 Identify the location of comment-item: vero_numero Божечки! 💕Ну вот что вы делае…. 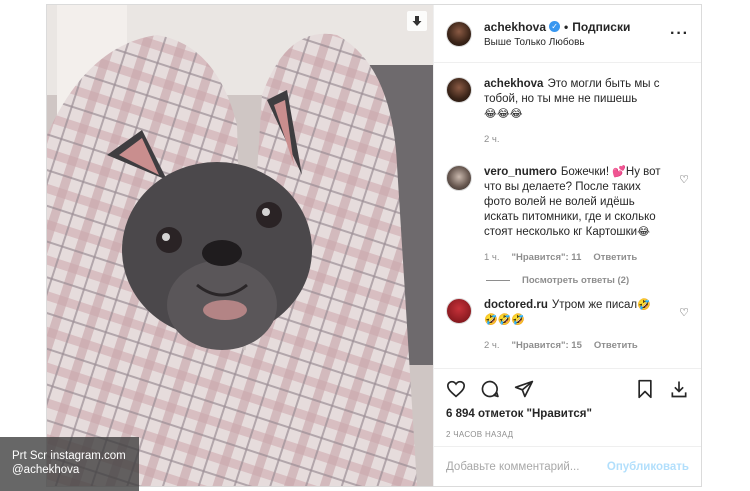
(567, 215).